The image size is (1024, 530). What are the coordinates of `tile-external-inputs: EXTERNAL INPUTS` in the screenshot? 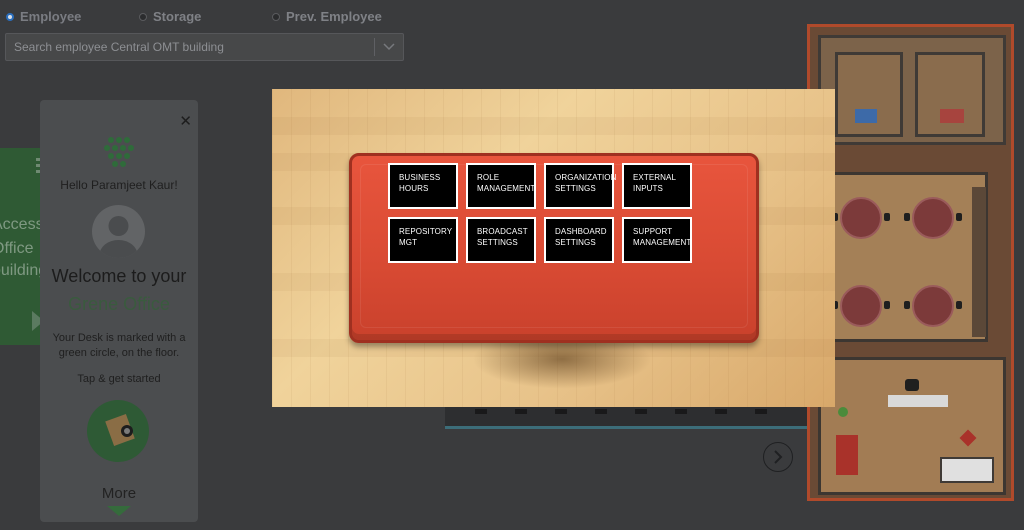 It's located at (657, 186).